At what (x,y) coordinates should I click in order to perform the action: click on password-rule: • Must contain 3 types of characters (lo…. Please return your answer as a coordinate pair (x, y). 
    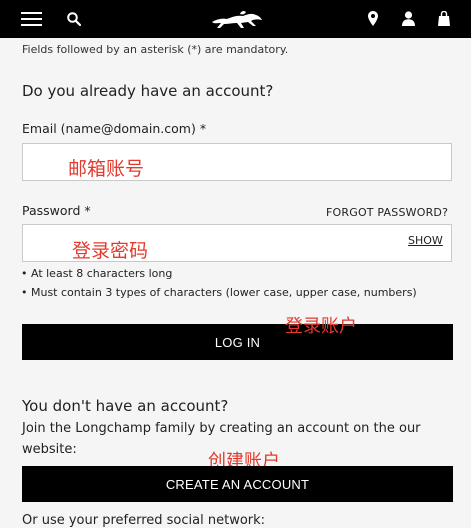
    Looking at the image, I should click on (219, 292).